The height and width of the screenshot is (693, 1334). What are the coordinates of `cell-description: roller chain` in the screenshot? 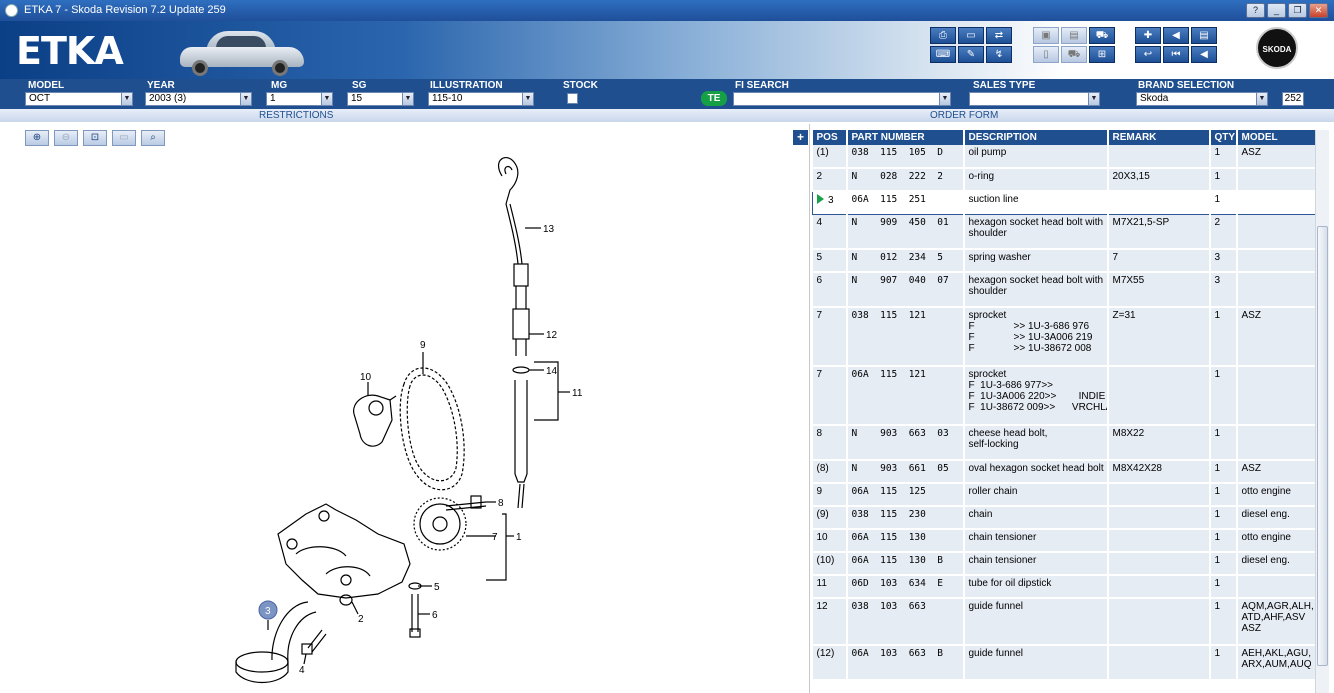 It's located at (1036, 495).